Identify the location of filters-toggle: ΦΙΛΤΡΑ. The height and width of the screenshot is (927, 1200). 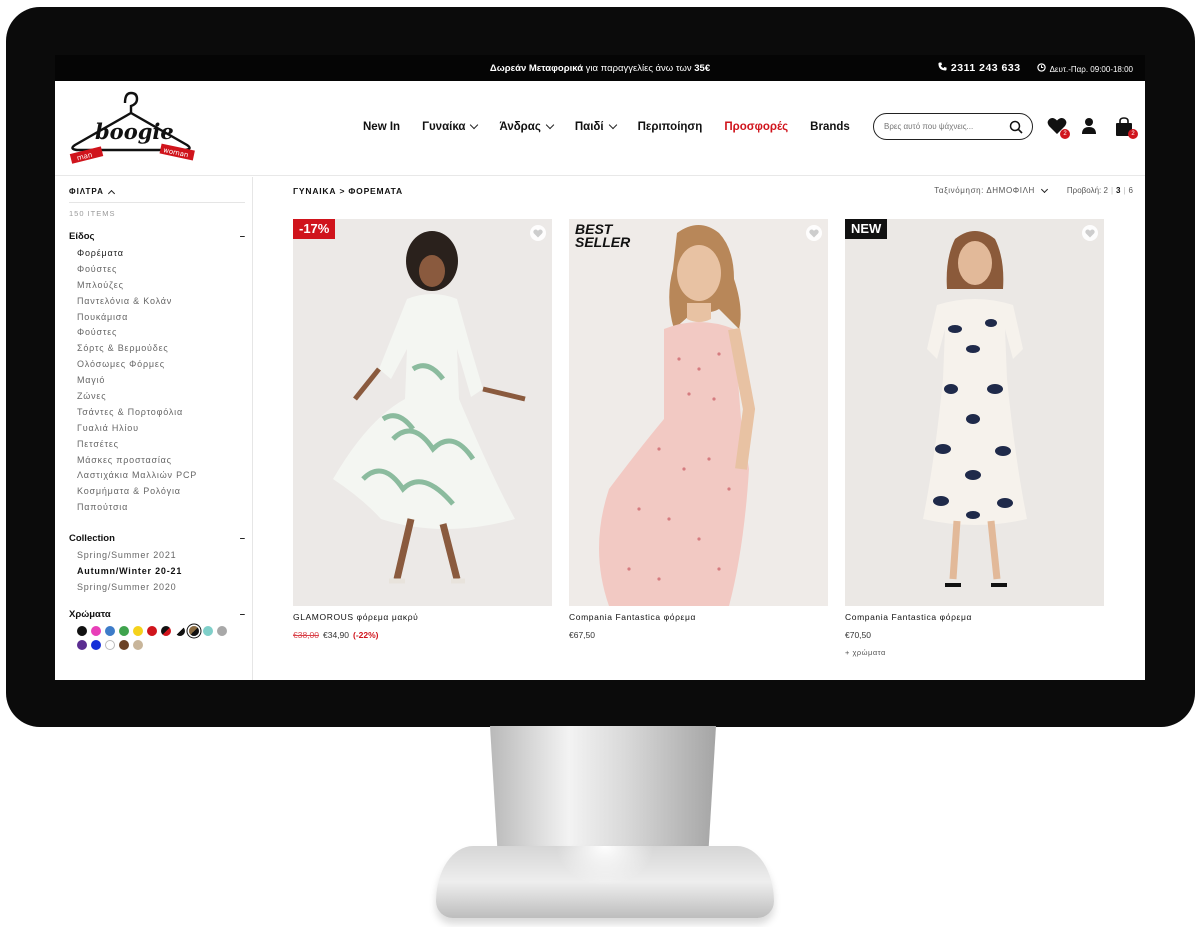
(160, 192).